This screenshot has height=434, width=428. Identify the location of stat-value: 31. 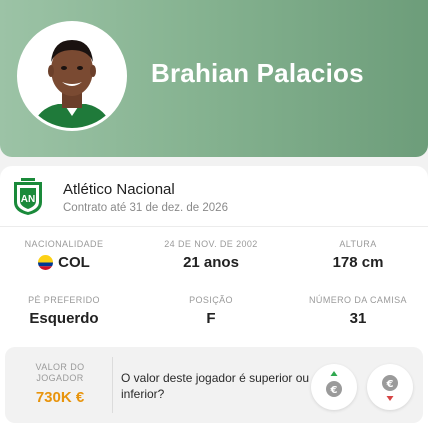
(358, 318).